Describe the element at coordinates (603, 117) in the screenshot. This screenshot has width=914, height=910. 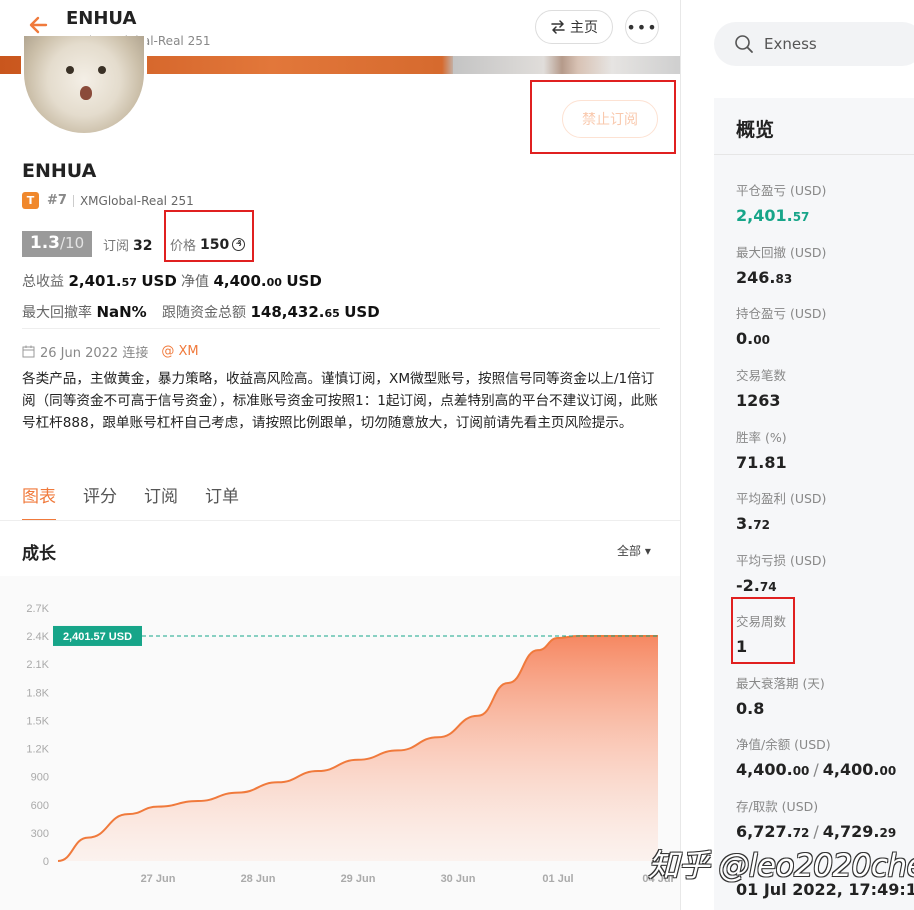
I see `highlight-box-subscribe` at that location.